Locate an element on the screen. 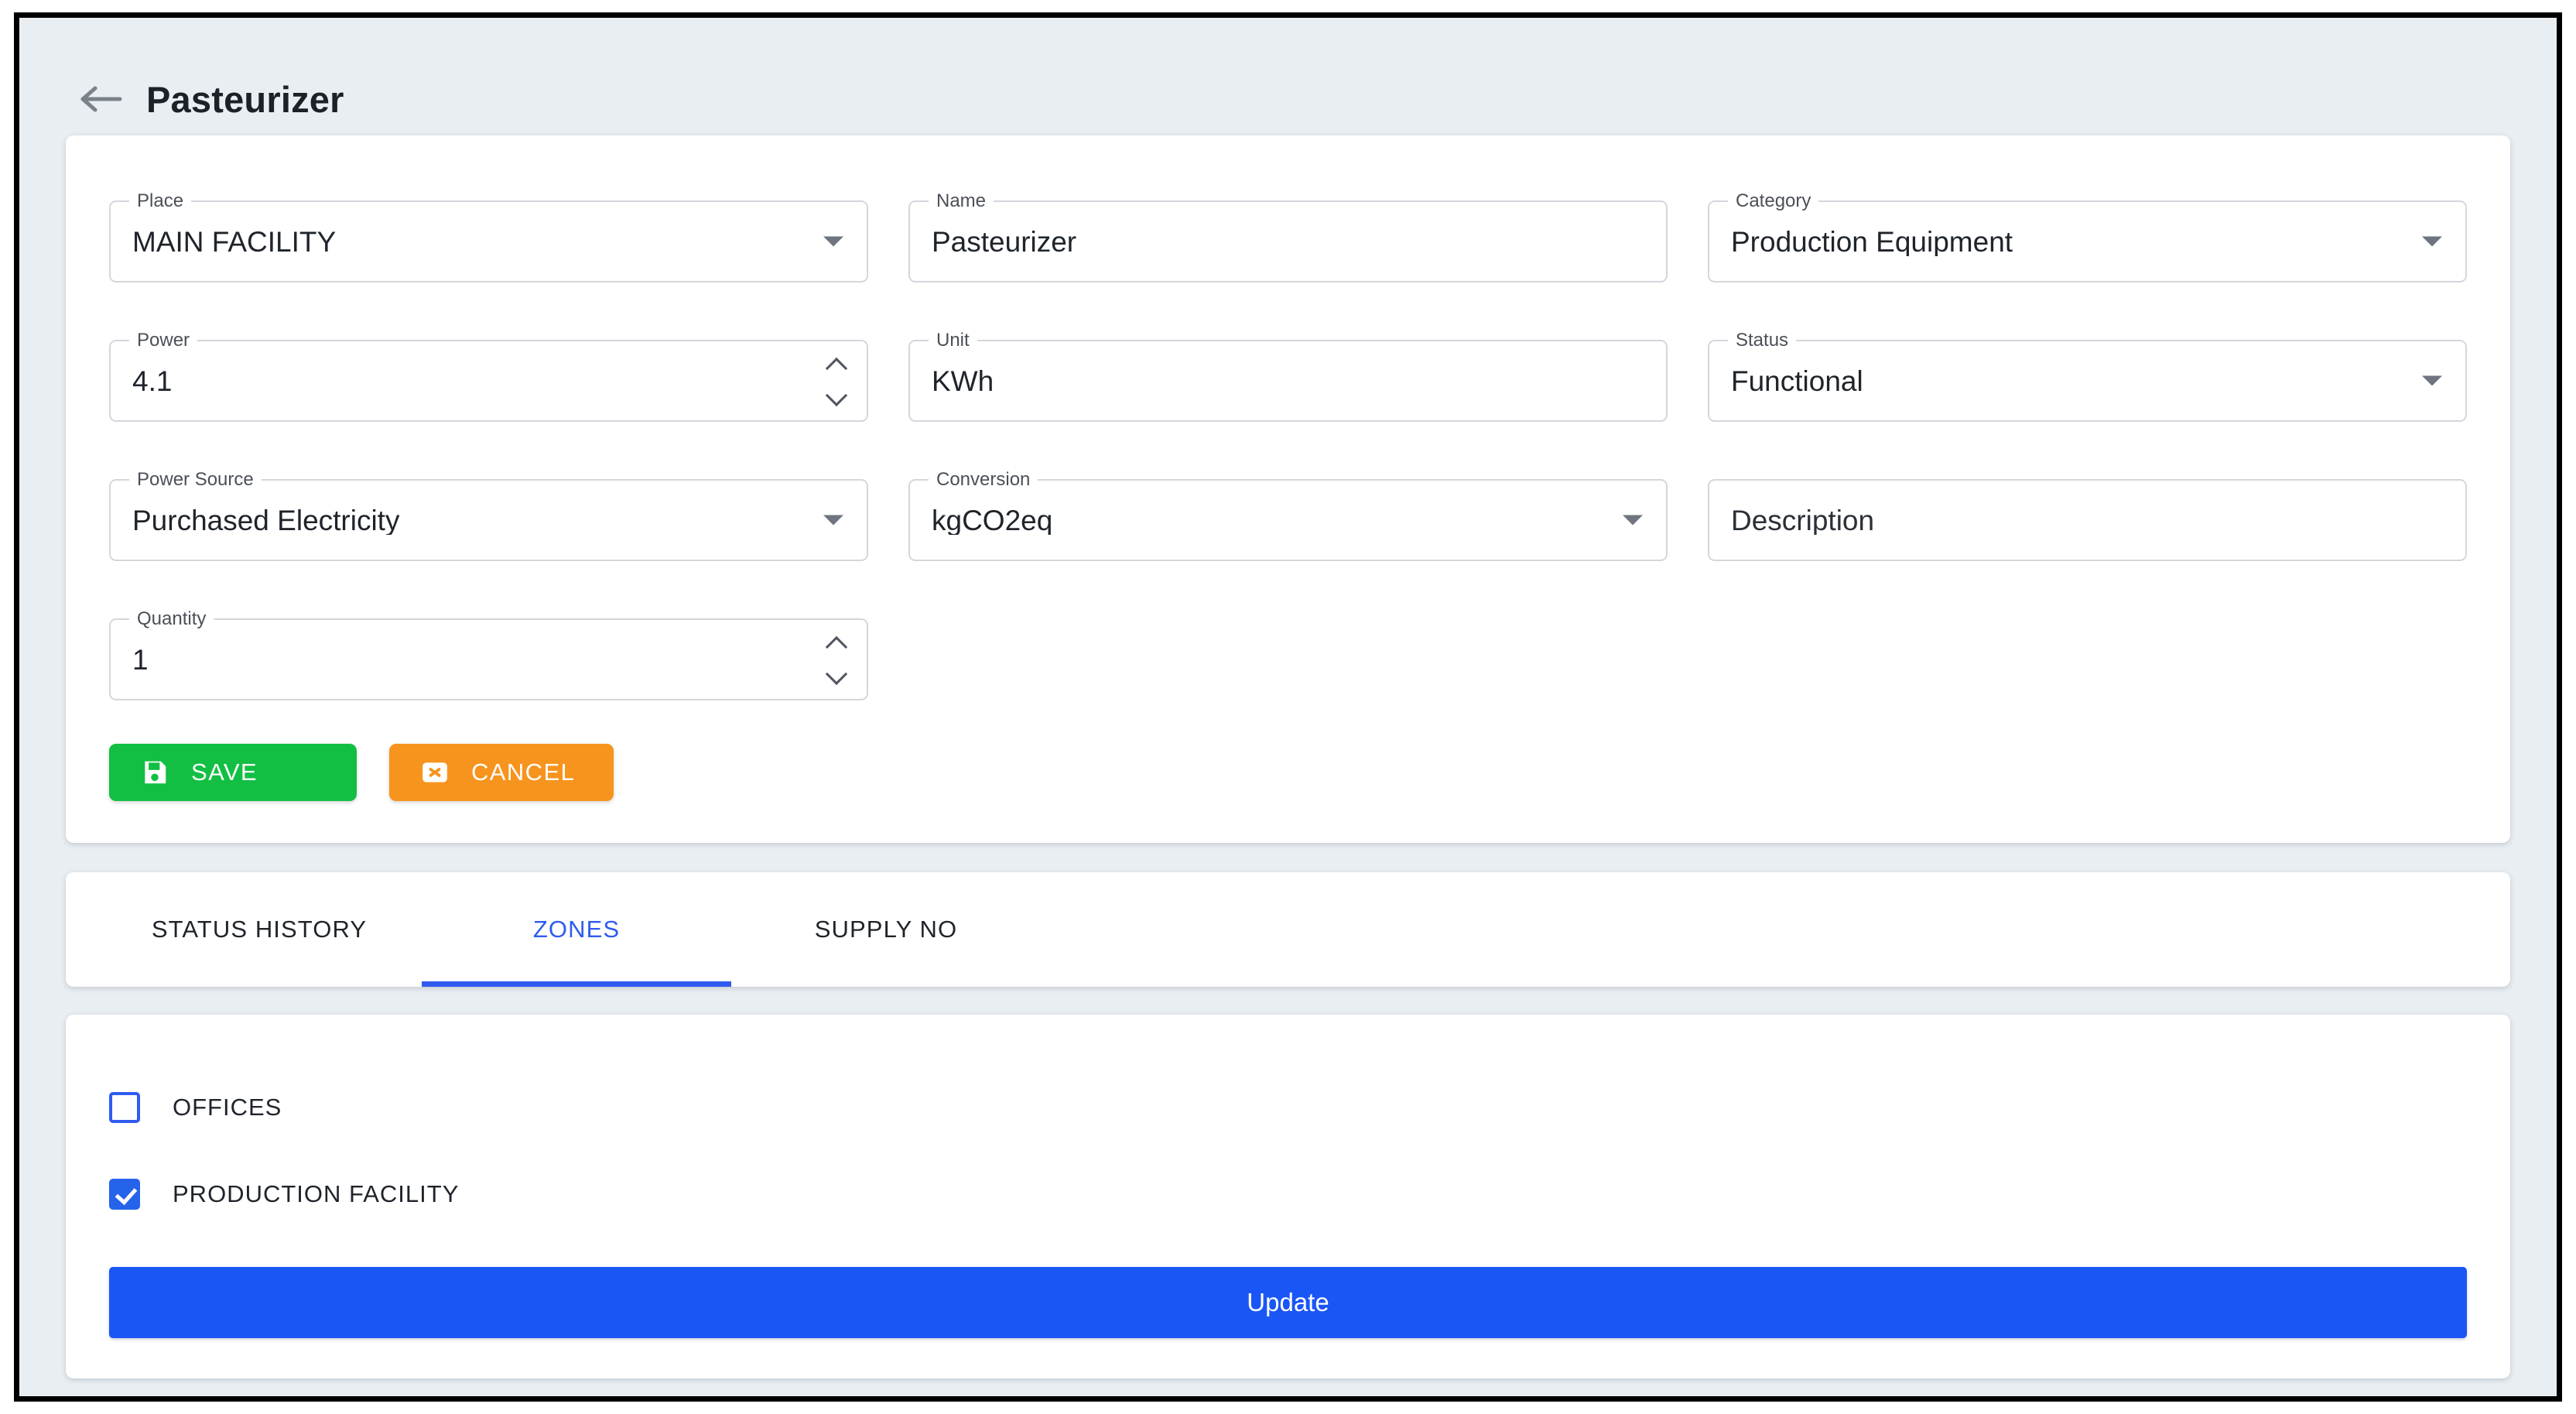 The height and width of the screenshot is (1414, 2576). quantity-input: Quantity 1 is located at coordinates (489, 654).